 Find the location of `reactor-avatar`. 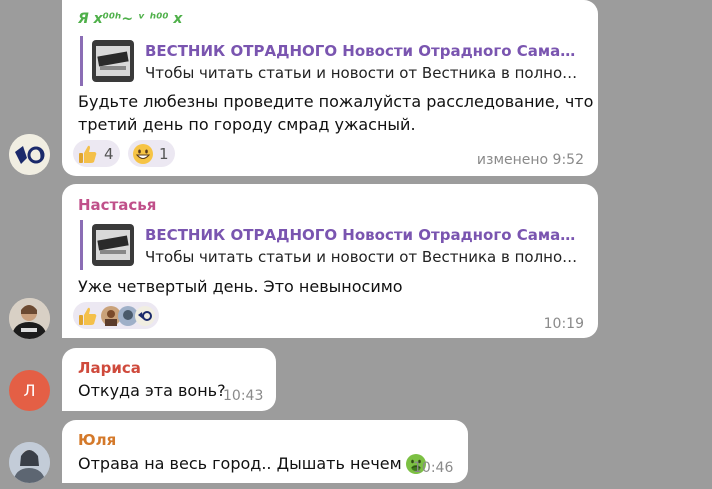

reactor-avatar is located at coordinates (145, 315).